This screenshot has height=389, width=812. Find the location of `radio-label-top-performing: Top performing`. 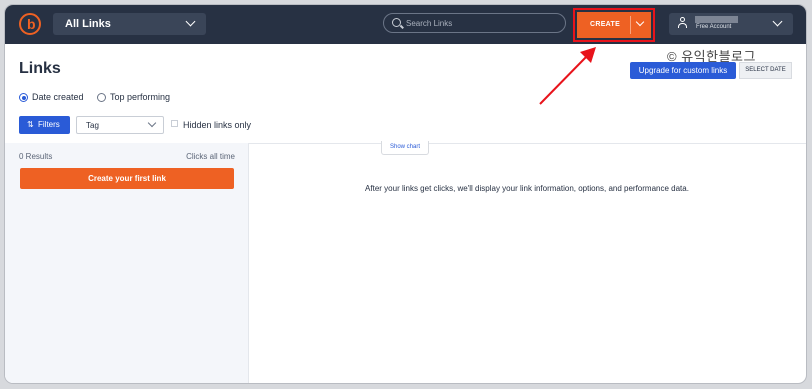

radio-label-top-performing: Top performing is located at coordinates (140, 97).